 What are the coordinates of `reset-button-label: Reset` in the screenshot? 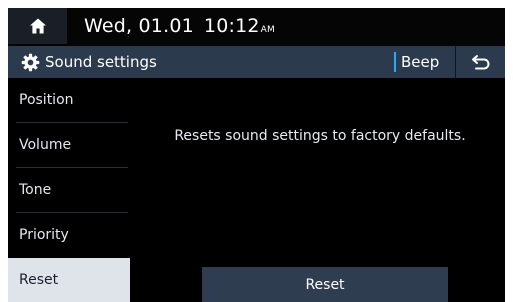 It's located at (325, 284).